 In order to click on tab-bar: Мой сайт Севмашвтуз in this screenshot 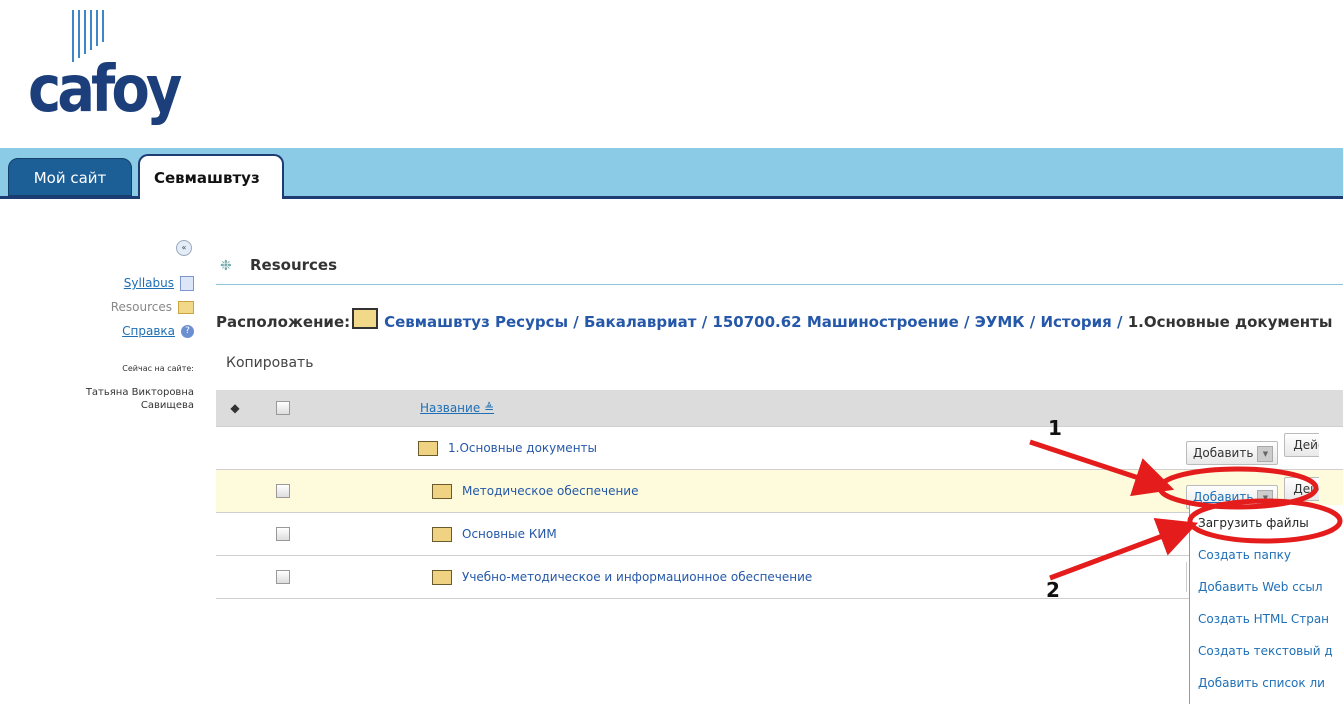, I will do `click(671, 173)`.